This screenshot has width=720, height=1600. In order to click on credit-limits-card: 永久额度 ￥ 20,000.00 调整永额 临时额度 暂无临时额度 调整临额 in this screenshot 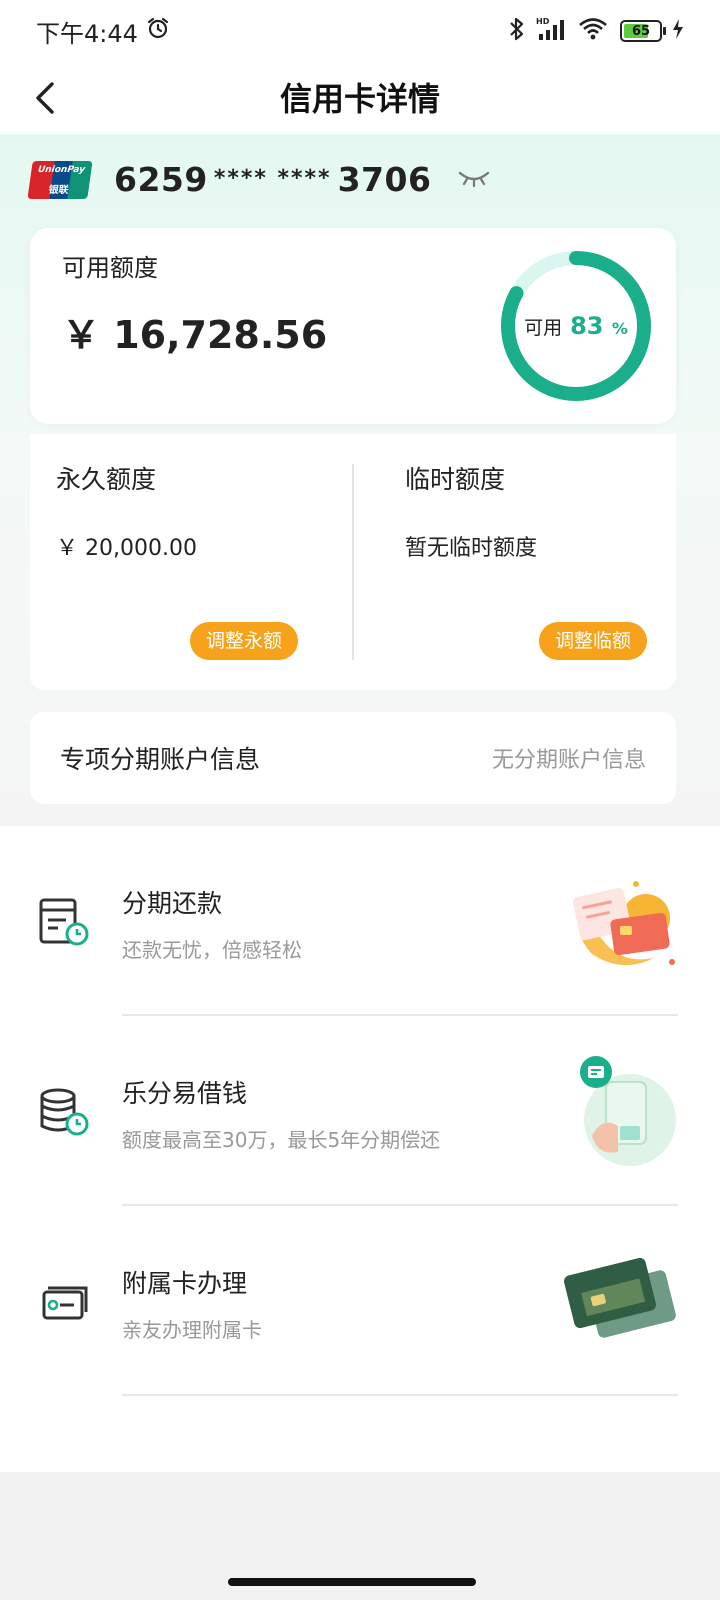, I will do `click(353, 562)`.